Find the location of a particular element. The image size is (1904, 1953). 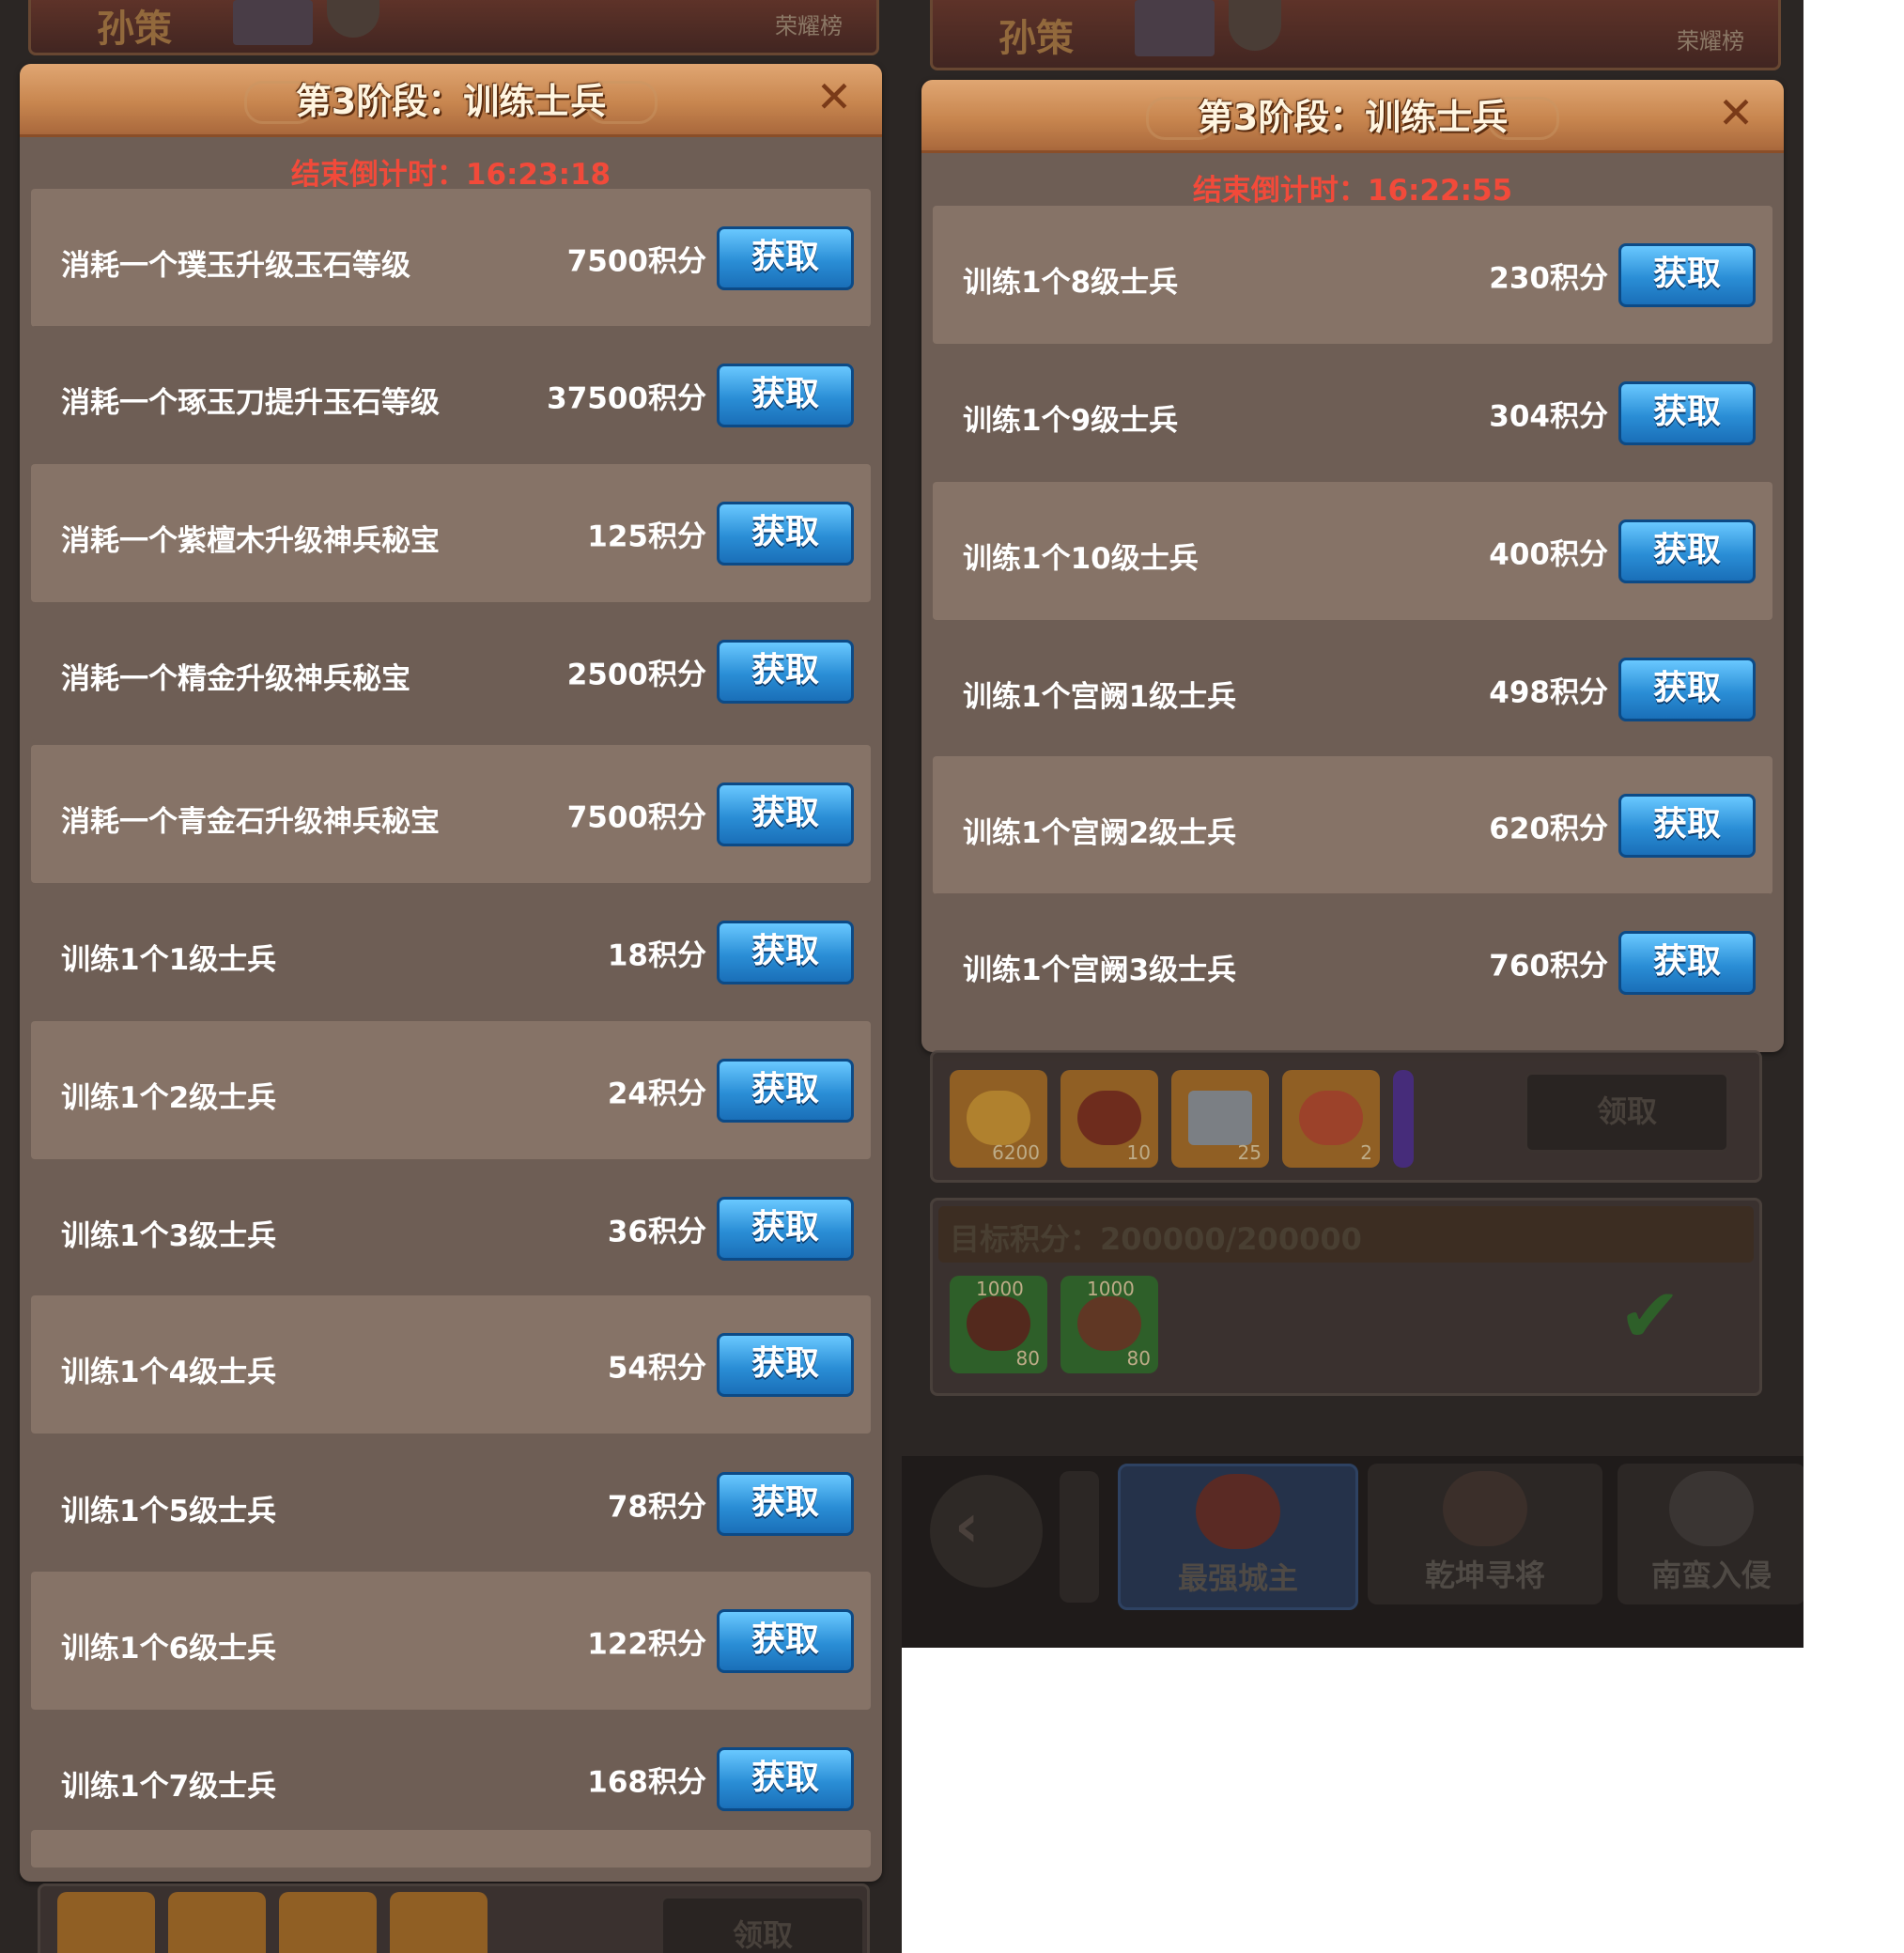

nav-tab-label: 南蛮入侵 is located at coordinates (1711, 1575).